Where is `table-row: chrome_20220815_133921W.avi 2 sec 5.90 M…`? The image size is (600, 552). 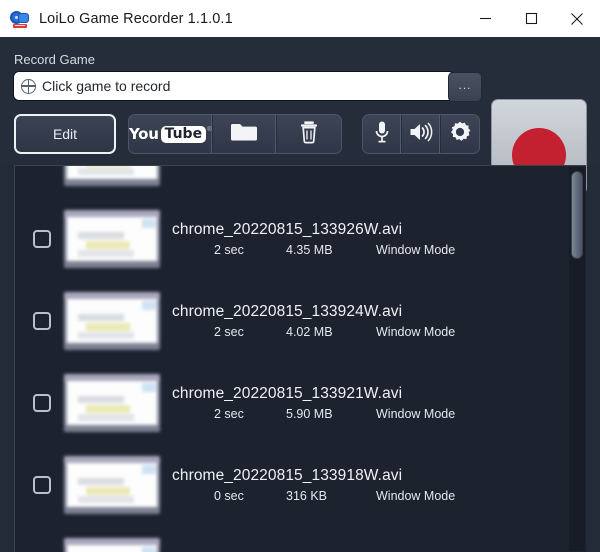 table-row: chrome_20220815_133921W.avi 2 sec 5.90 M… is located at coordinates (300, 403).